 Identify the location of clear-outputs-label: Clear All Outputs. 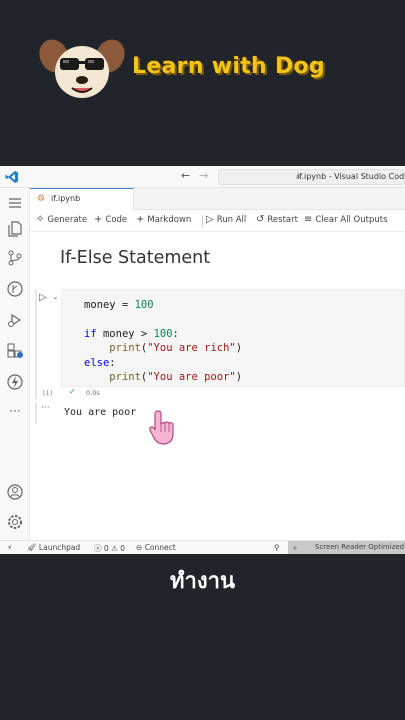
(351, 219).